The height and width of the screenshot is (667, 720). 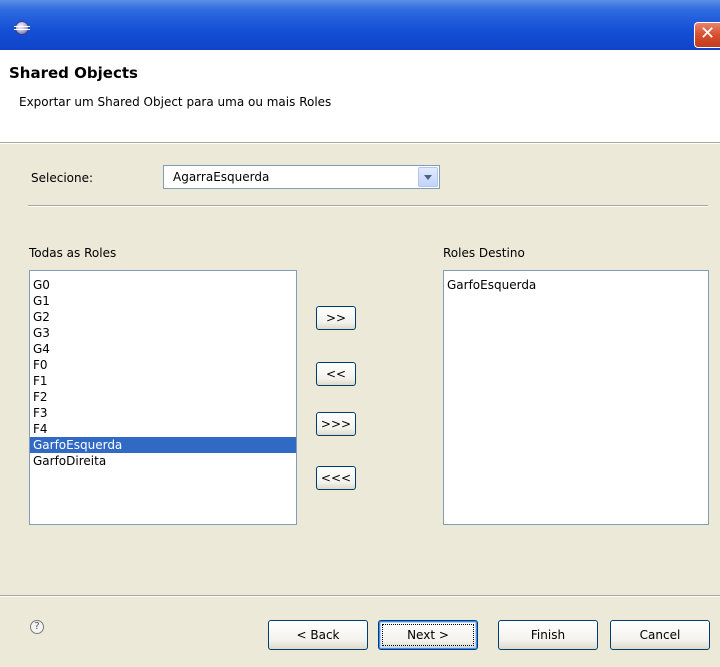 What do you see at coordinates (484, 253) in the screenshot?
I see `target-list-label: Roles Destino` at bounding box center [484, 253].